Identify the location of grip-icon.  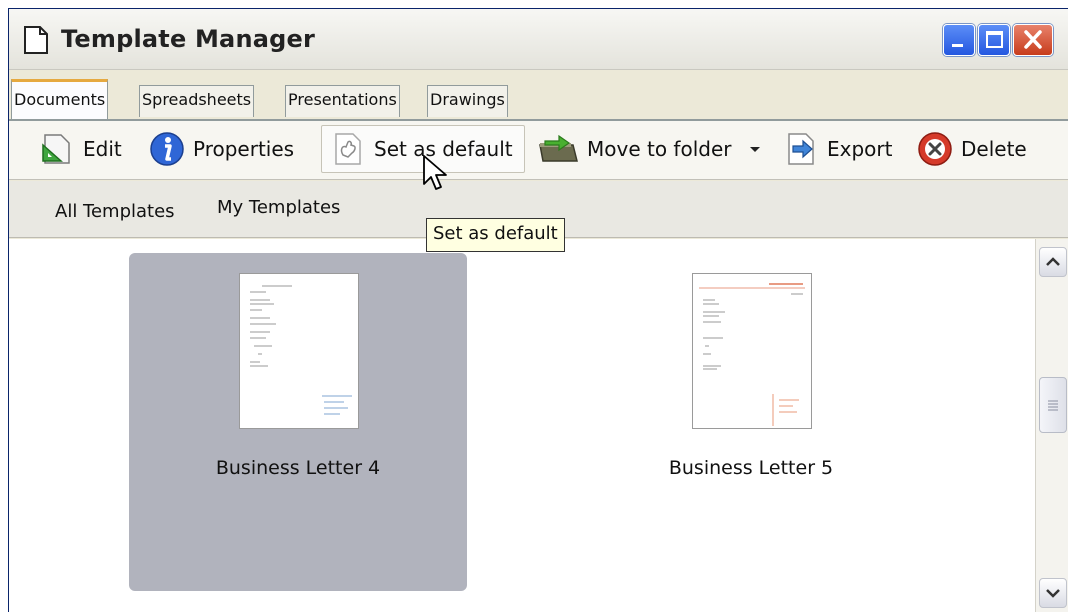
(1053, 405).